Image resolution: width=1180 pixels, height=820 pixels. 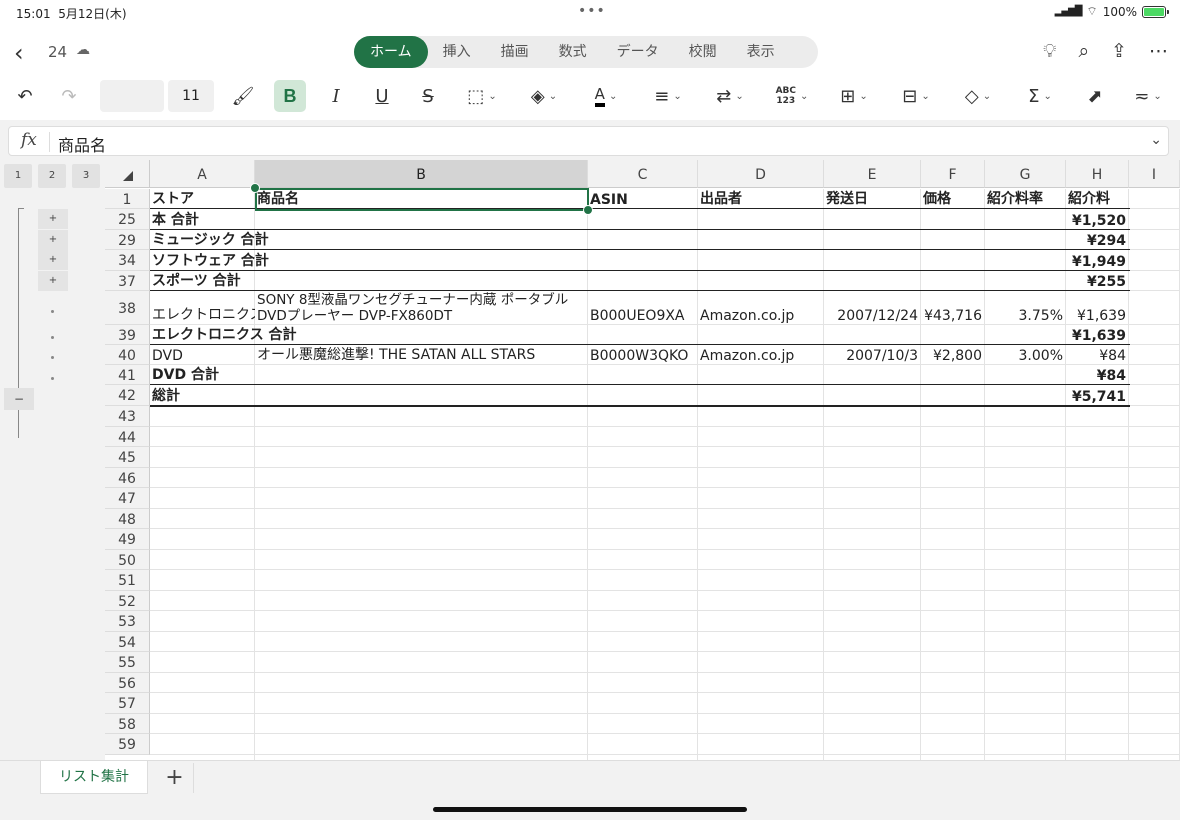 I want to click on cell-H: ¥1,949, so click(x=1097, y=260).